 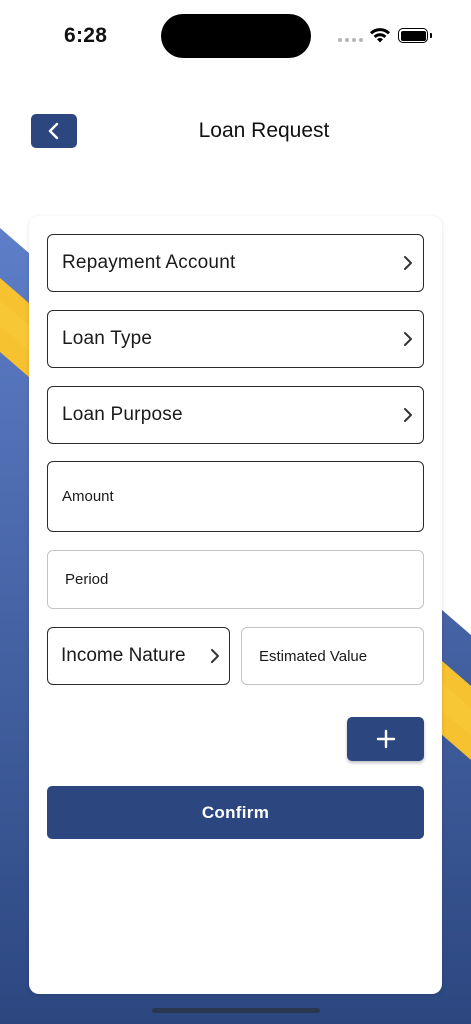 I want to click on dynamic-island, so click(x=236, y=36).